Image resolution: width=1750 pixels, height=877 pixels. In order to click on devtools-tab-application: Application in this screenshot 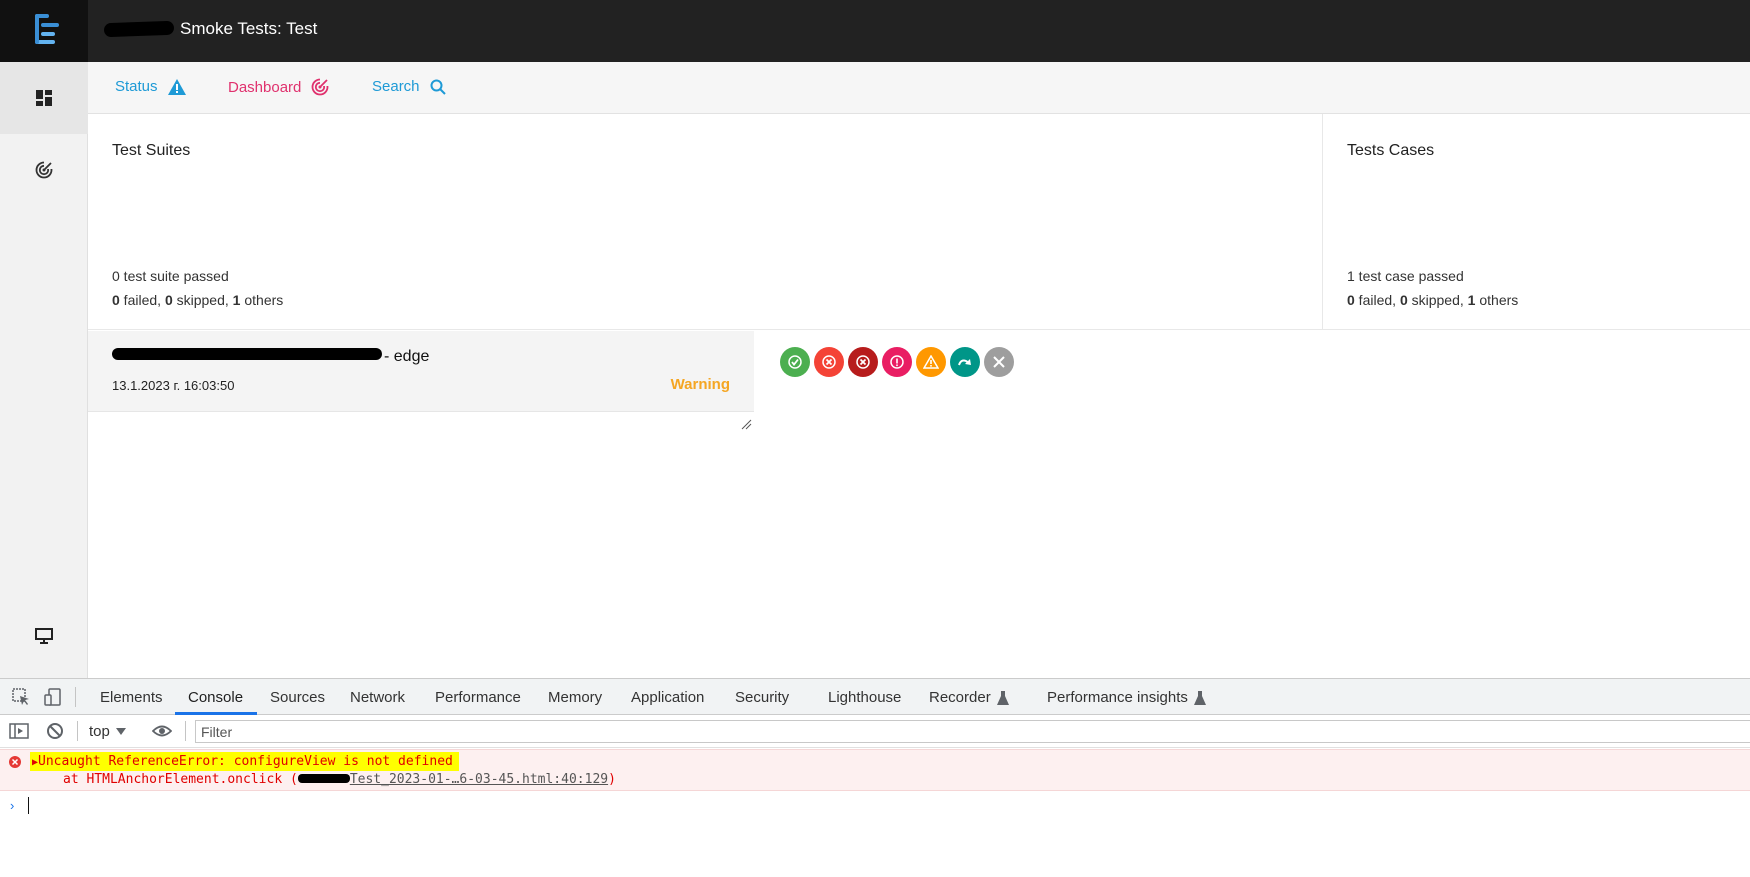, I will do `click(667, 697)`.